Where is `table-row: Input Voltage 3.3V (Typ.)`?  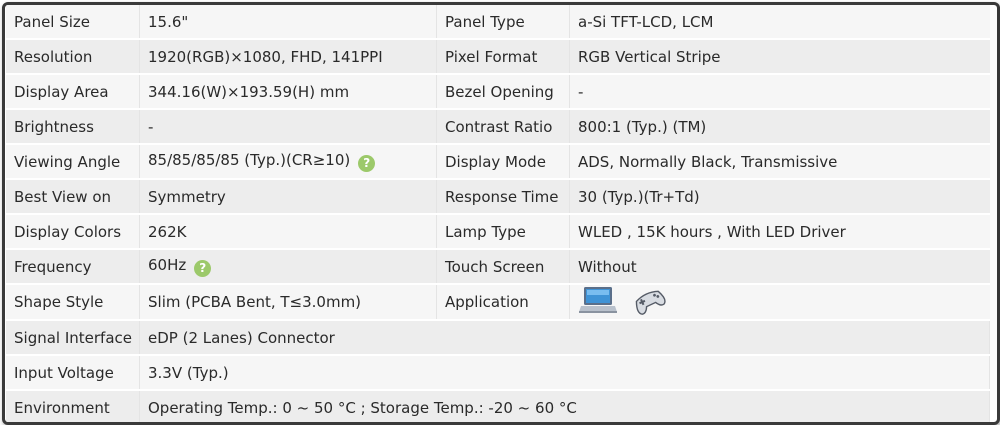 table-row: Input Voltage 3.3V (Typ.) is located at coordinates (498, 373).